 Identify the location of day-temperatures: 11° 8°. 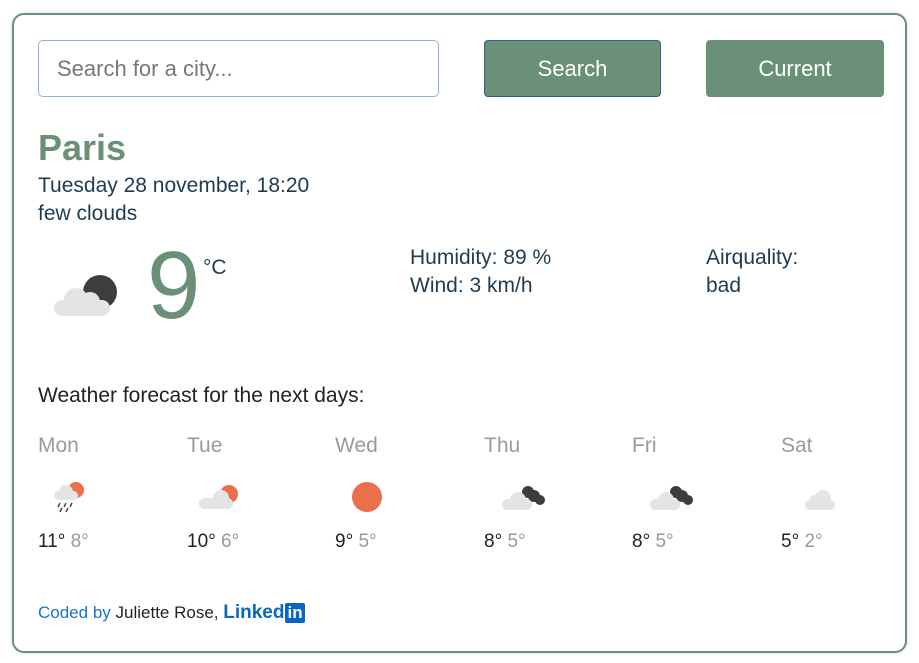
(63, 542).